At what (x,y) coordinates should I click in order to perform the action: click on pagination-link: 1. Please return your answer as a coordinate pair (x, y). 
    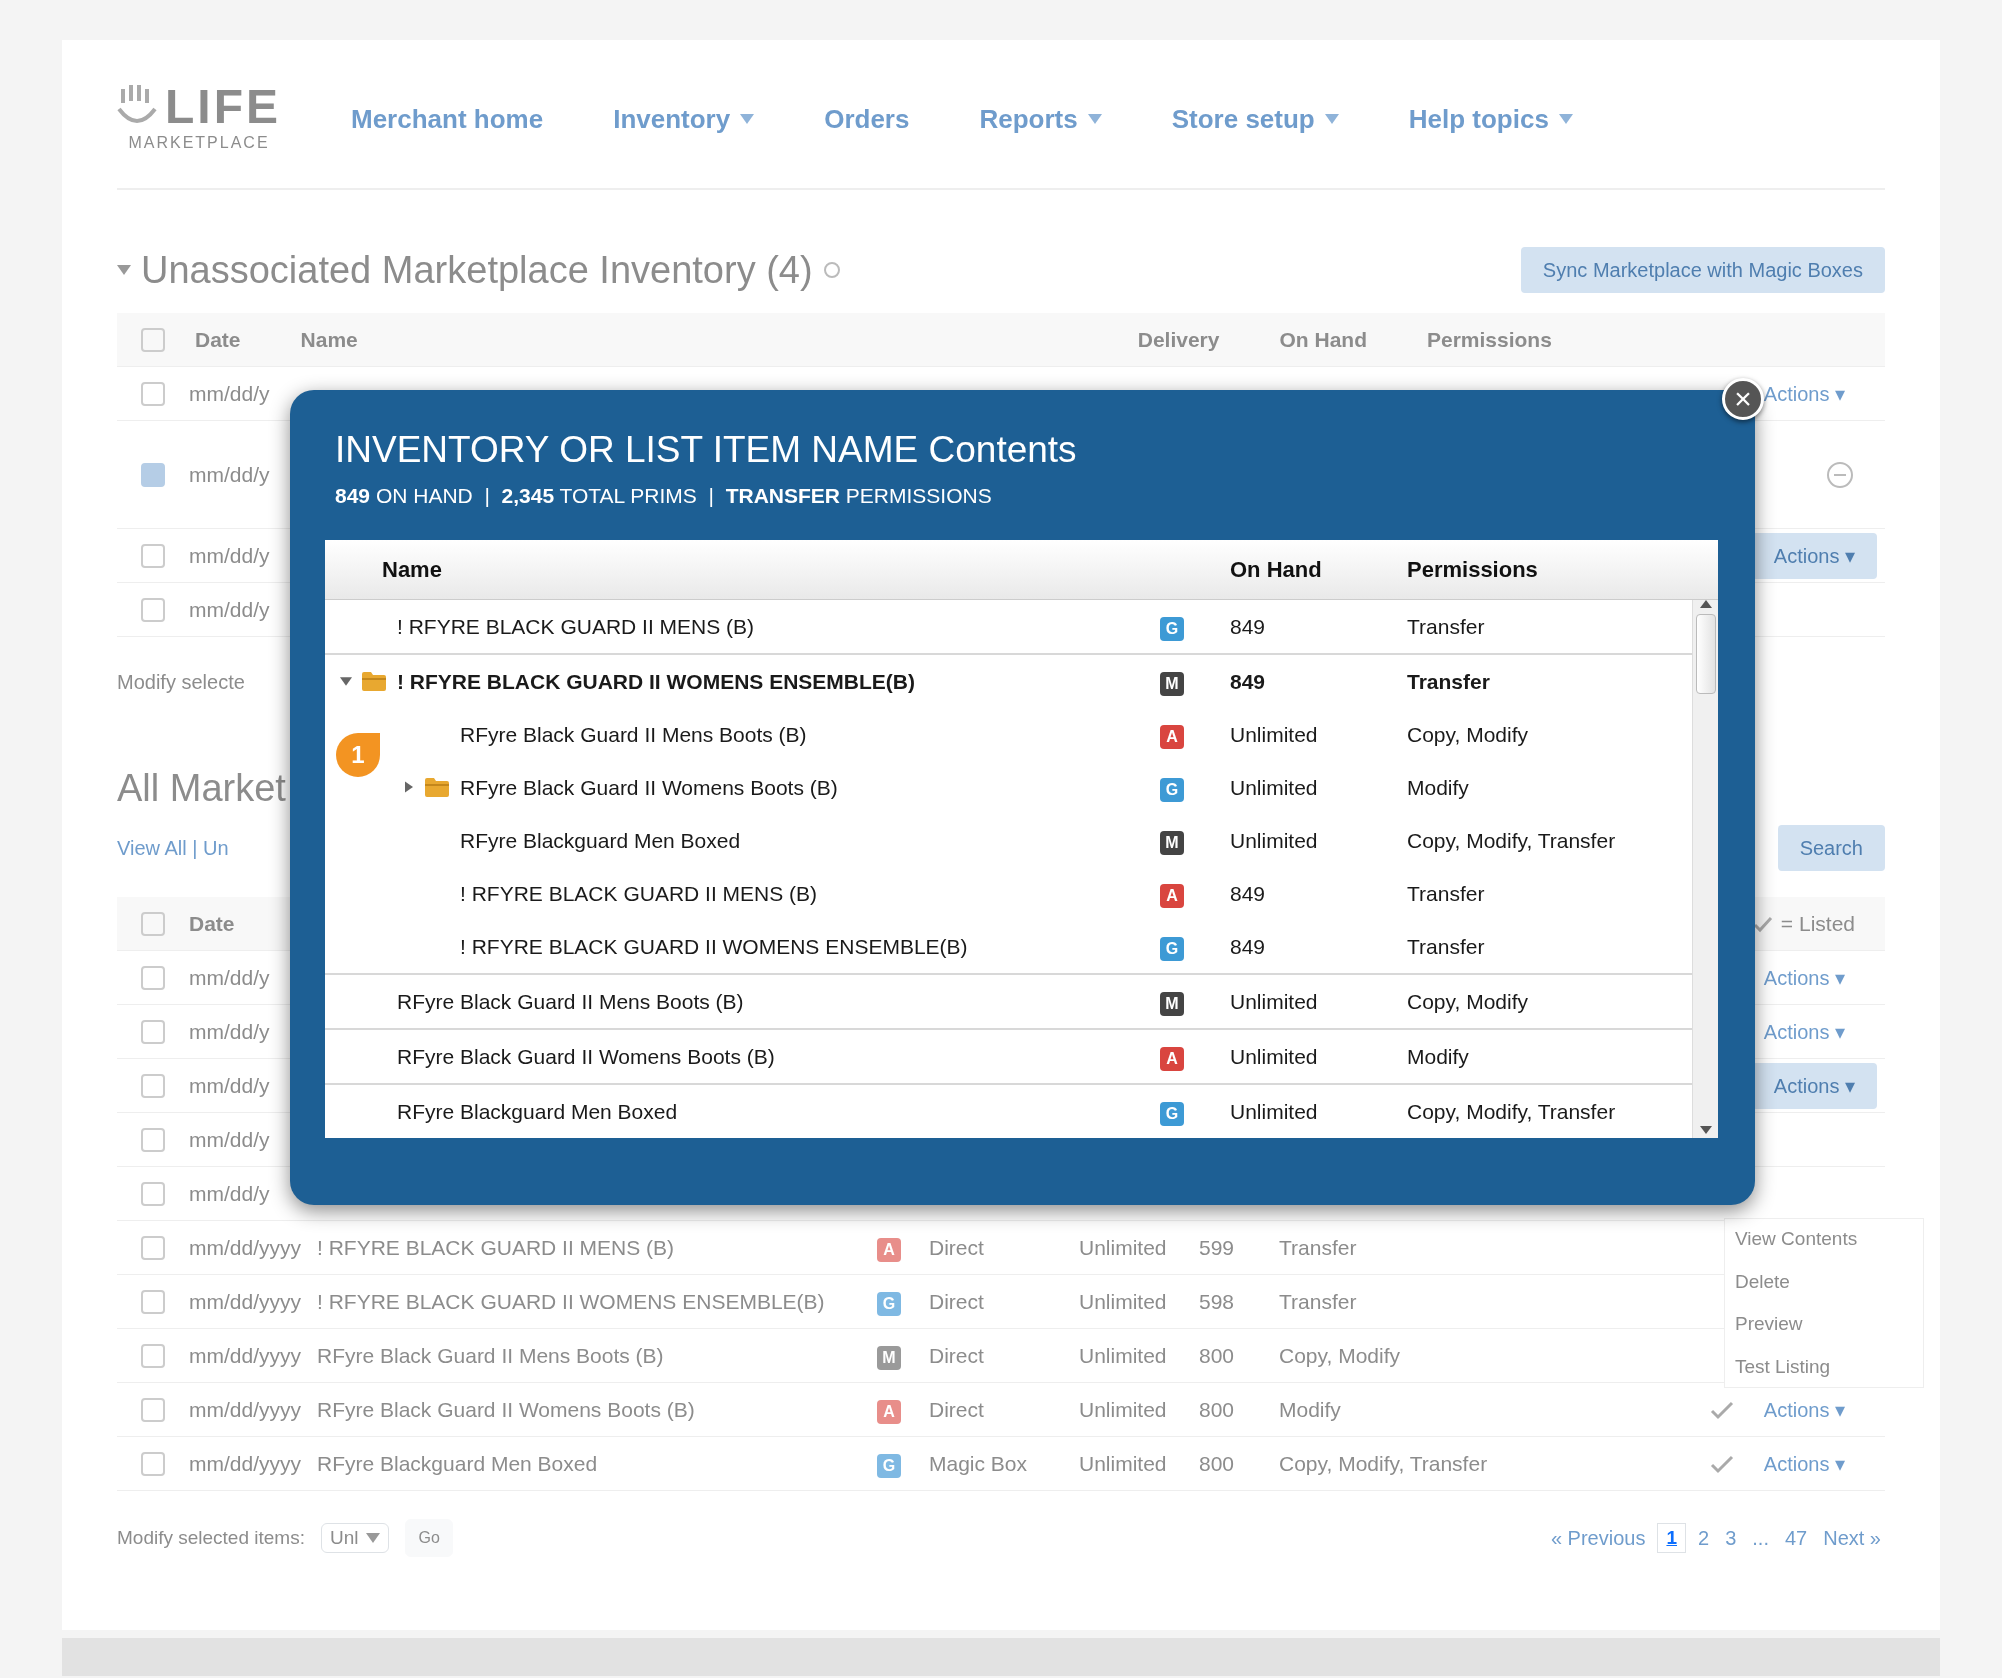
    Looking at the image, I should click on (1671, 1538).